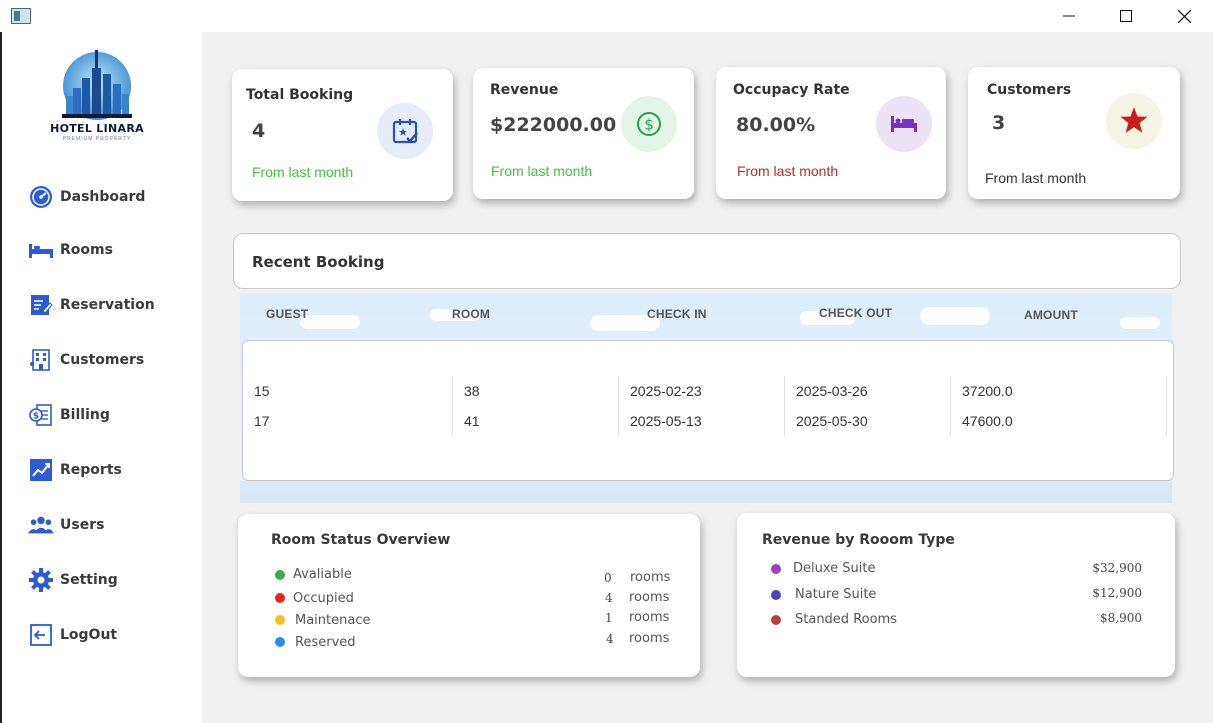  I want to click on table-row: 15 38 2025-02-23 2025-03-26 37200.0, so click(705, 391).